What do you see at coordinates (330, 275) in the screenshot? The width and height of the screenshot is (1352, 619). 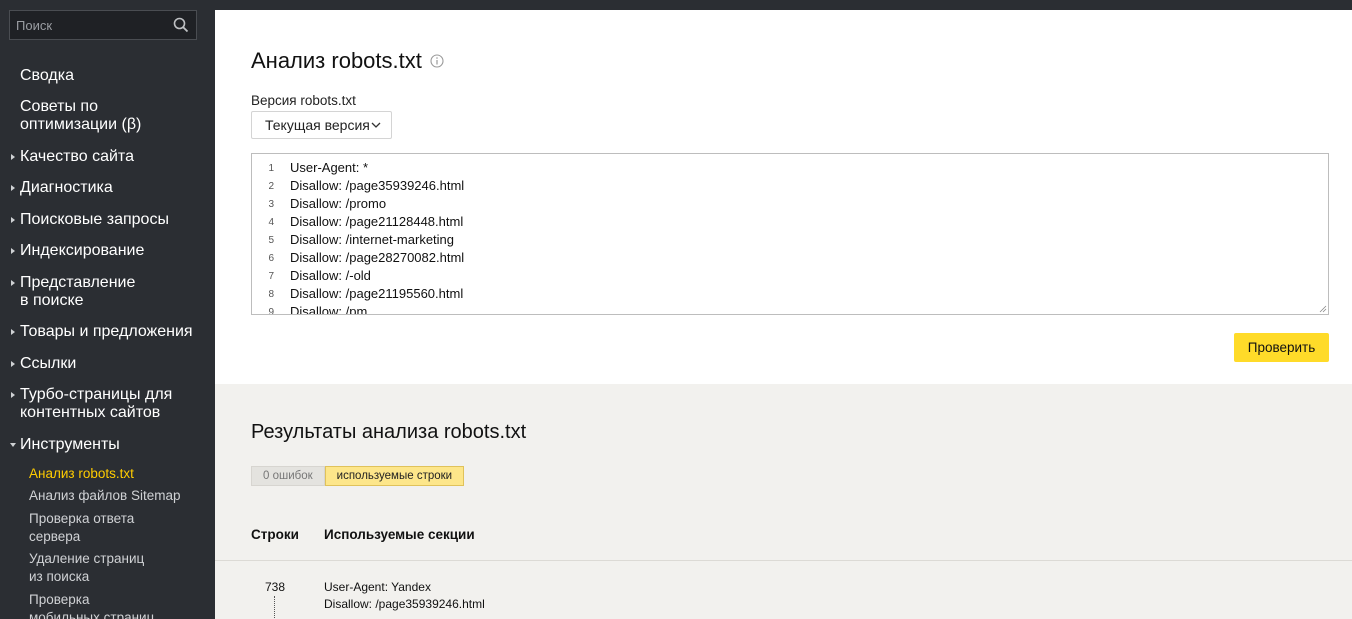 I see `line-text: Disallow: /-old` at bounding box center [330, 275].